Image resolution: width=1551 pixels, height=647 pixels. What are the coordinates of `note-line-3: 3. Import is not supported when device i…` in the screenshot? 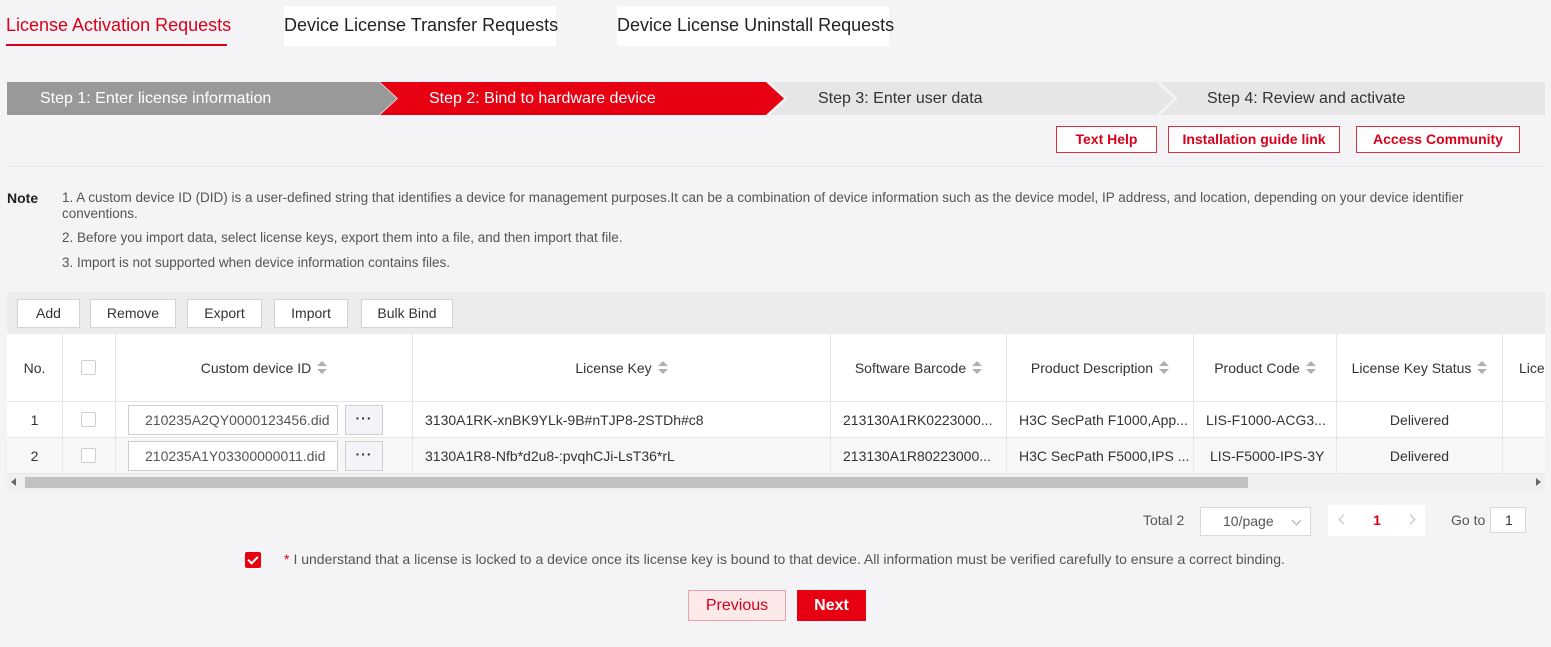 It's located at (256, 262).